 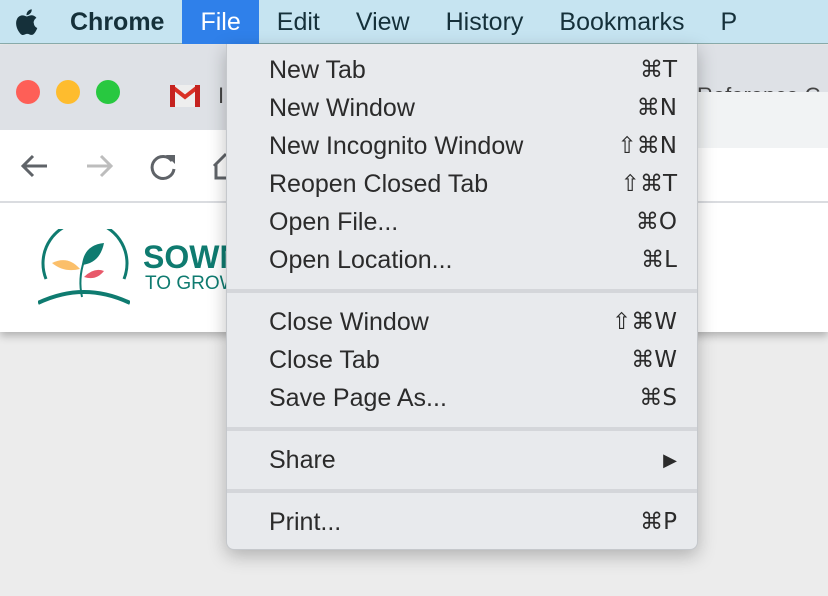 I want to click on menu-item-new-tab: New Tab ⌘T, so click(x=462, y=70).